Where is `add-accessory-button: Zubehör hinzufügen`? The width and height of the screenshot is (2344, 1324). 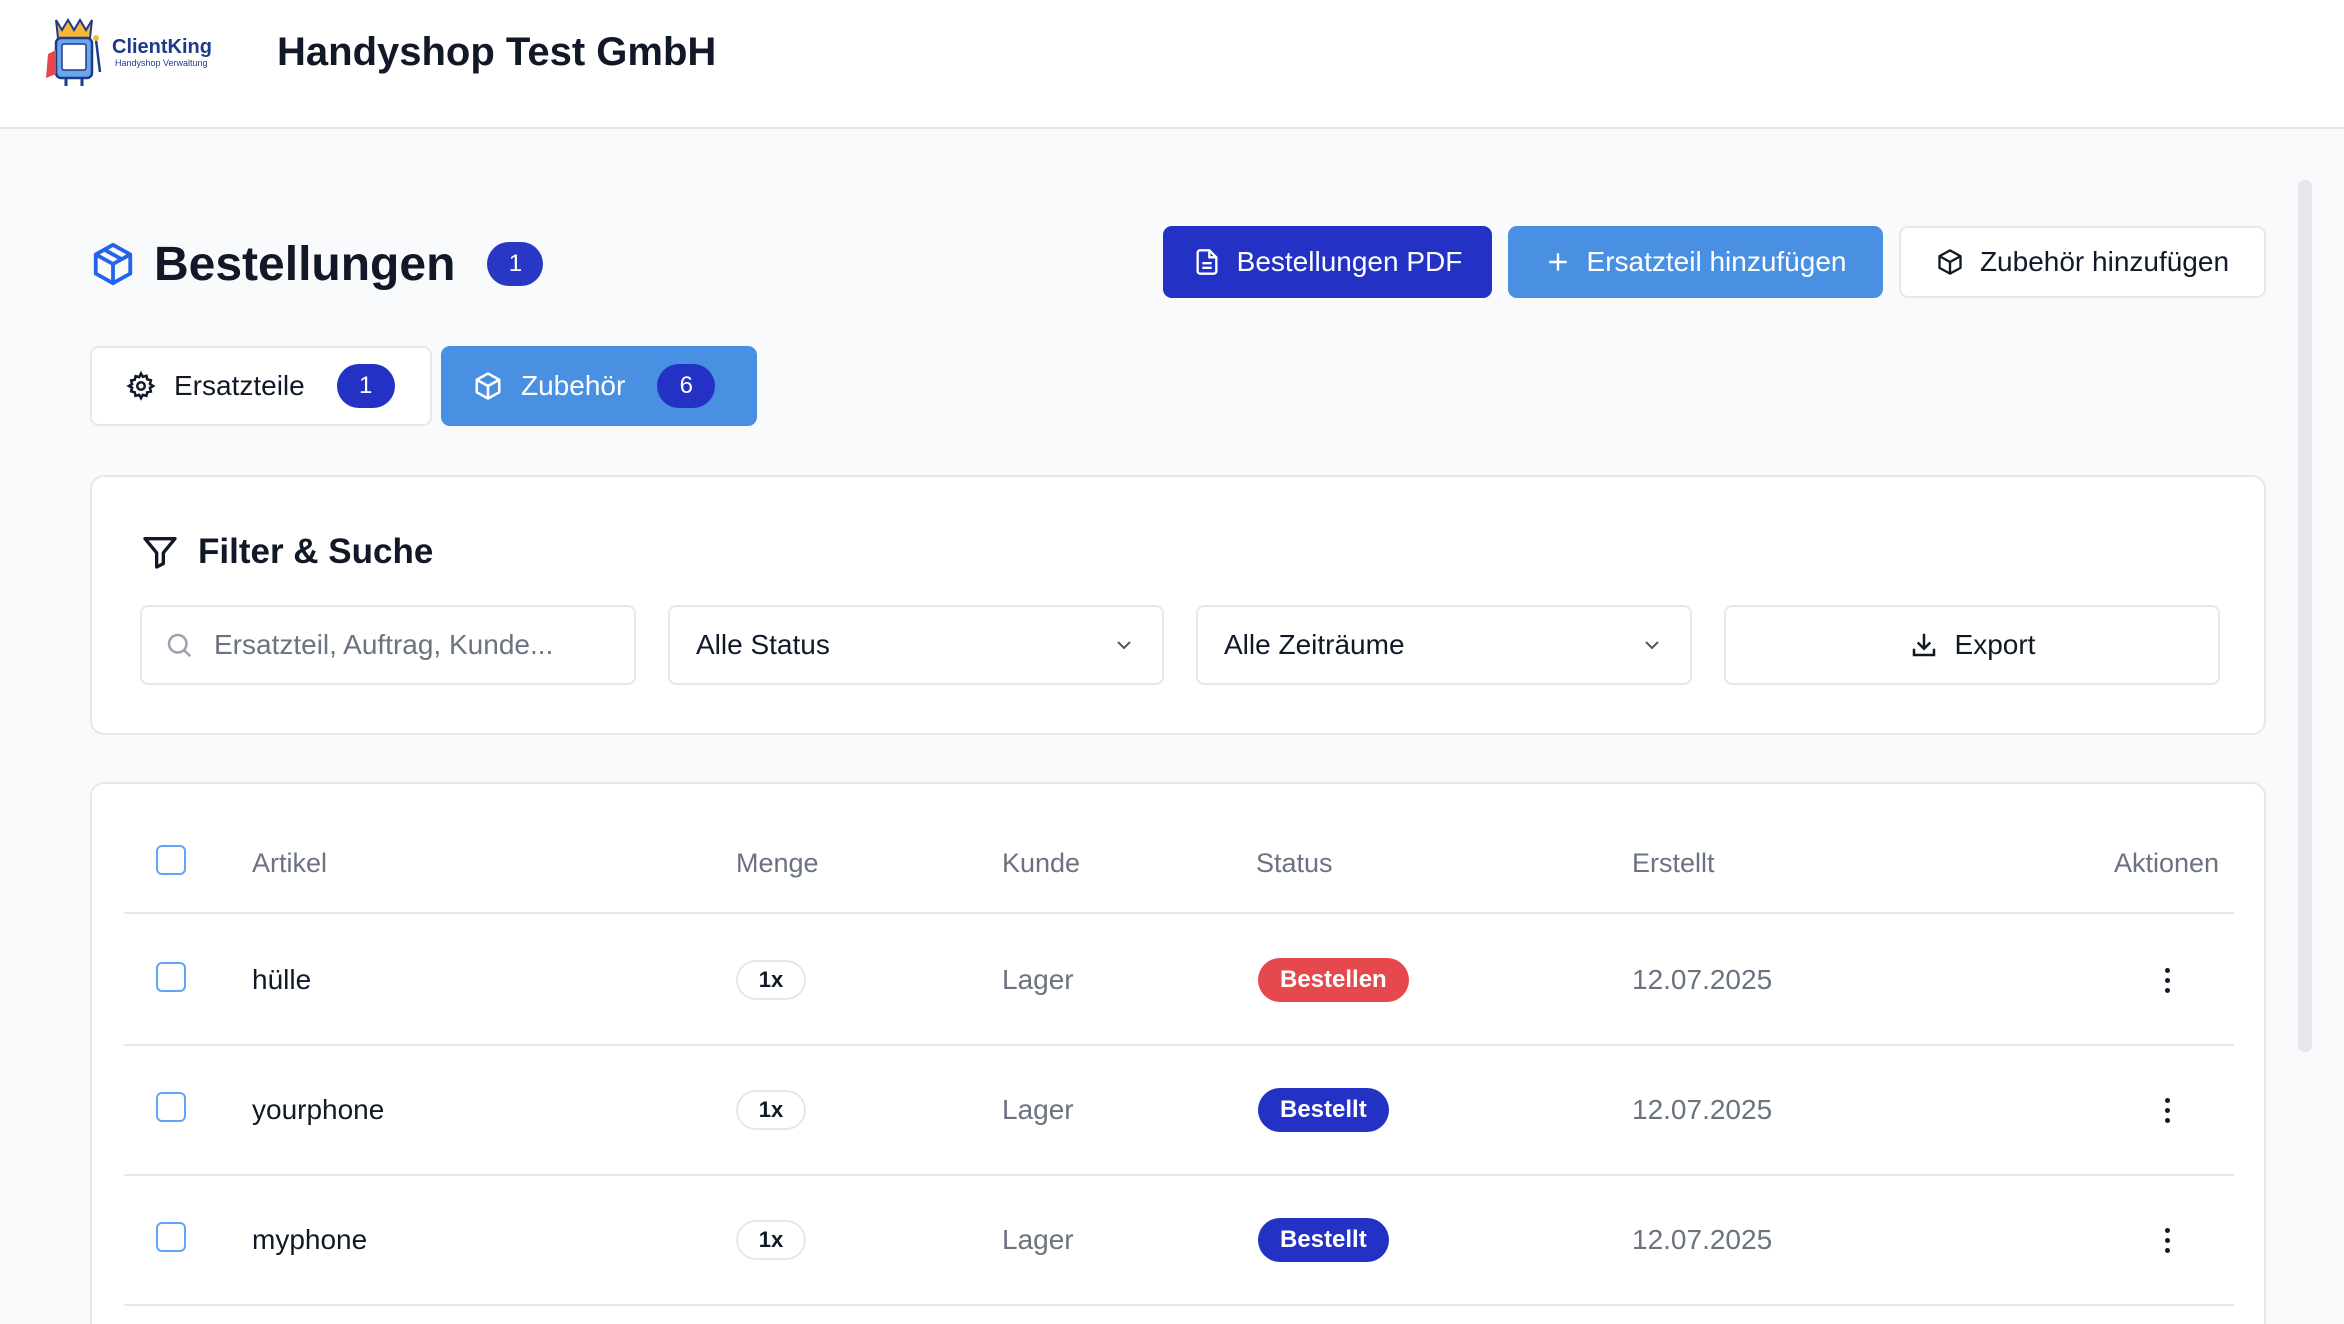
add-accessory-button: Zubehör hinzufügen is located at coordinates (2082, 262).